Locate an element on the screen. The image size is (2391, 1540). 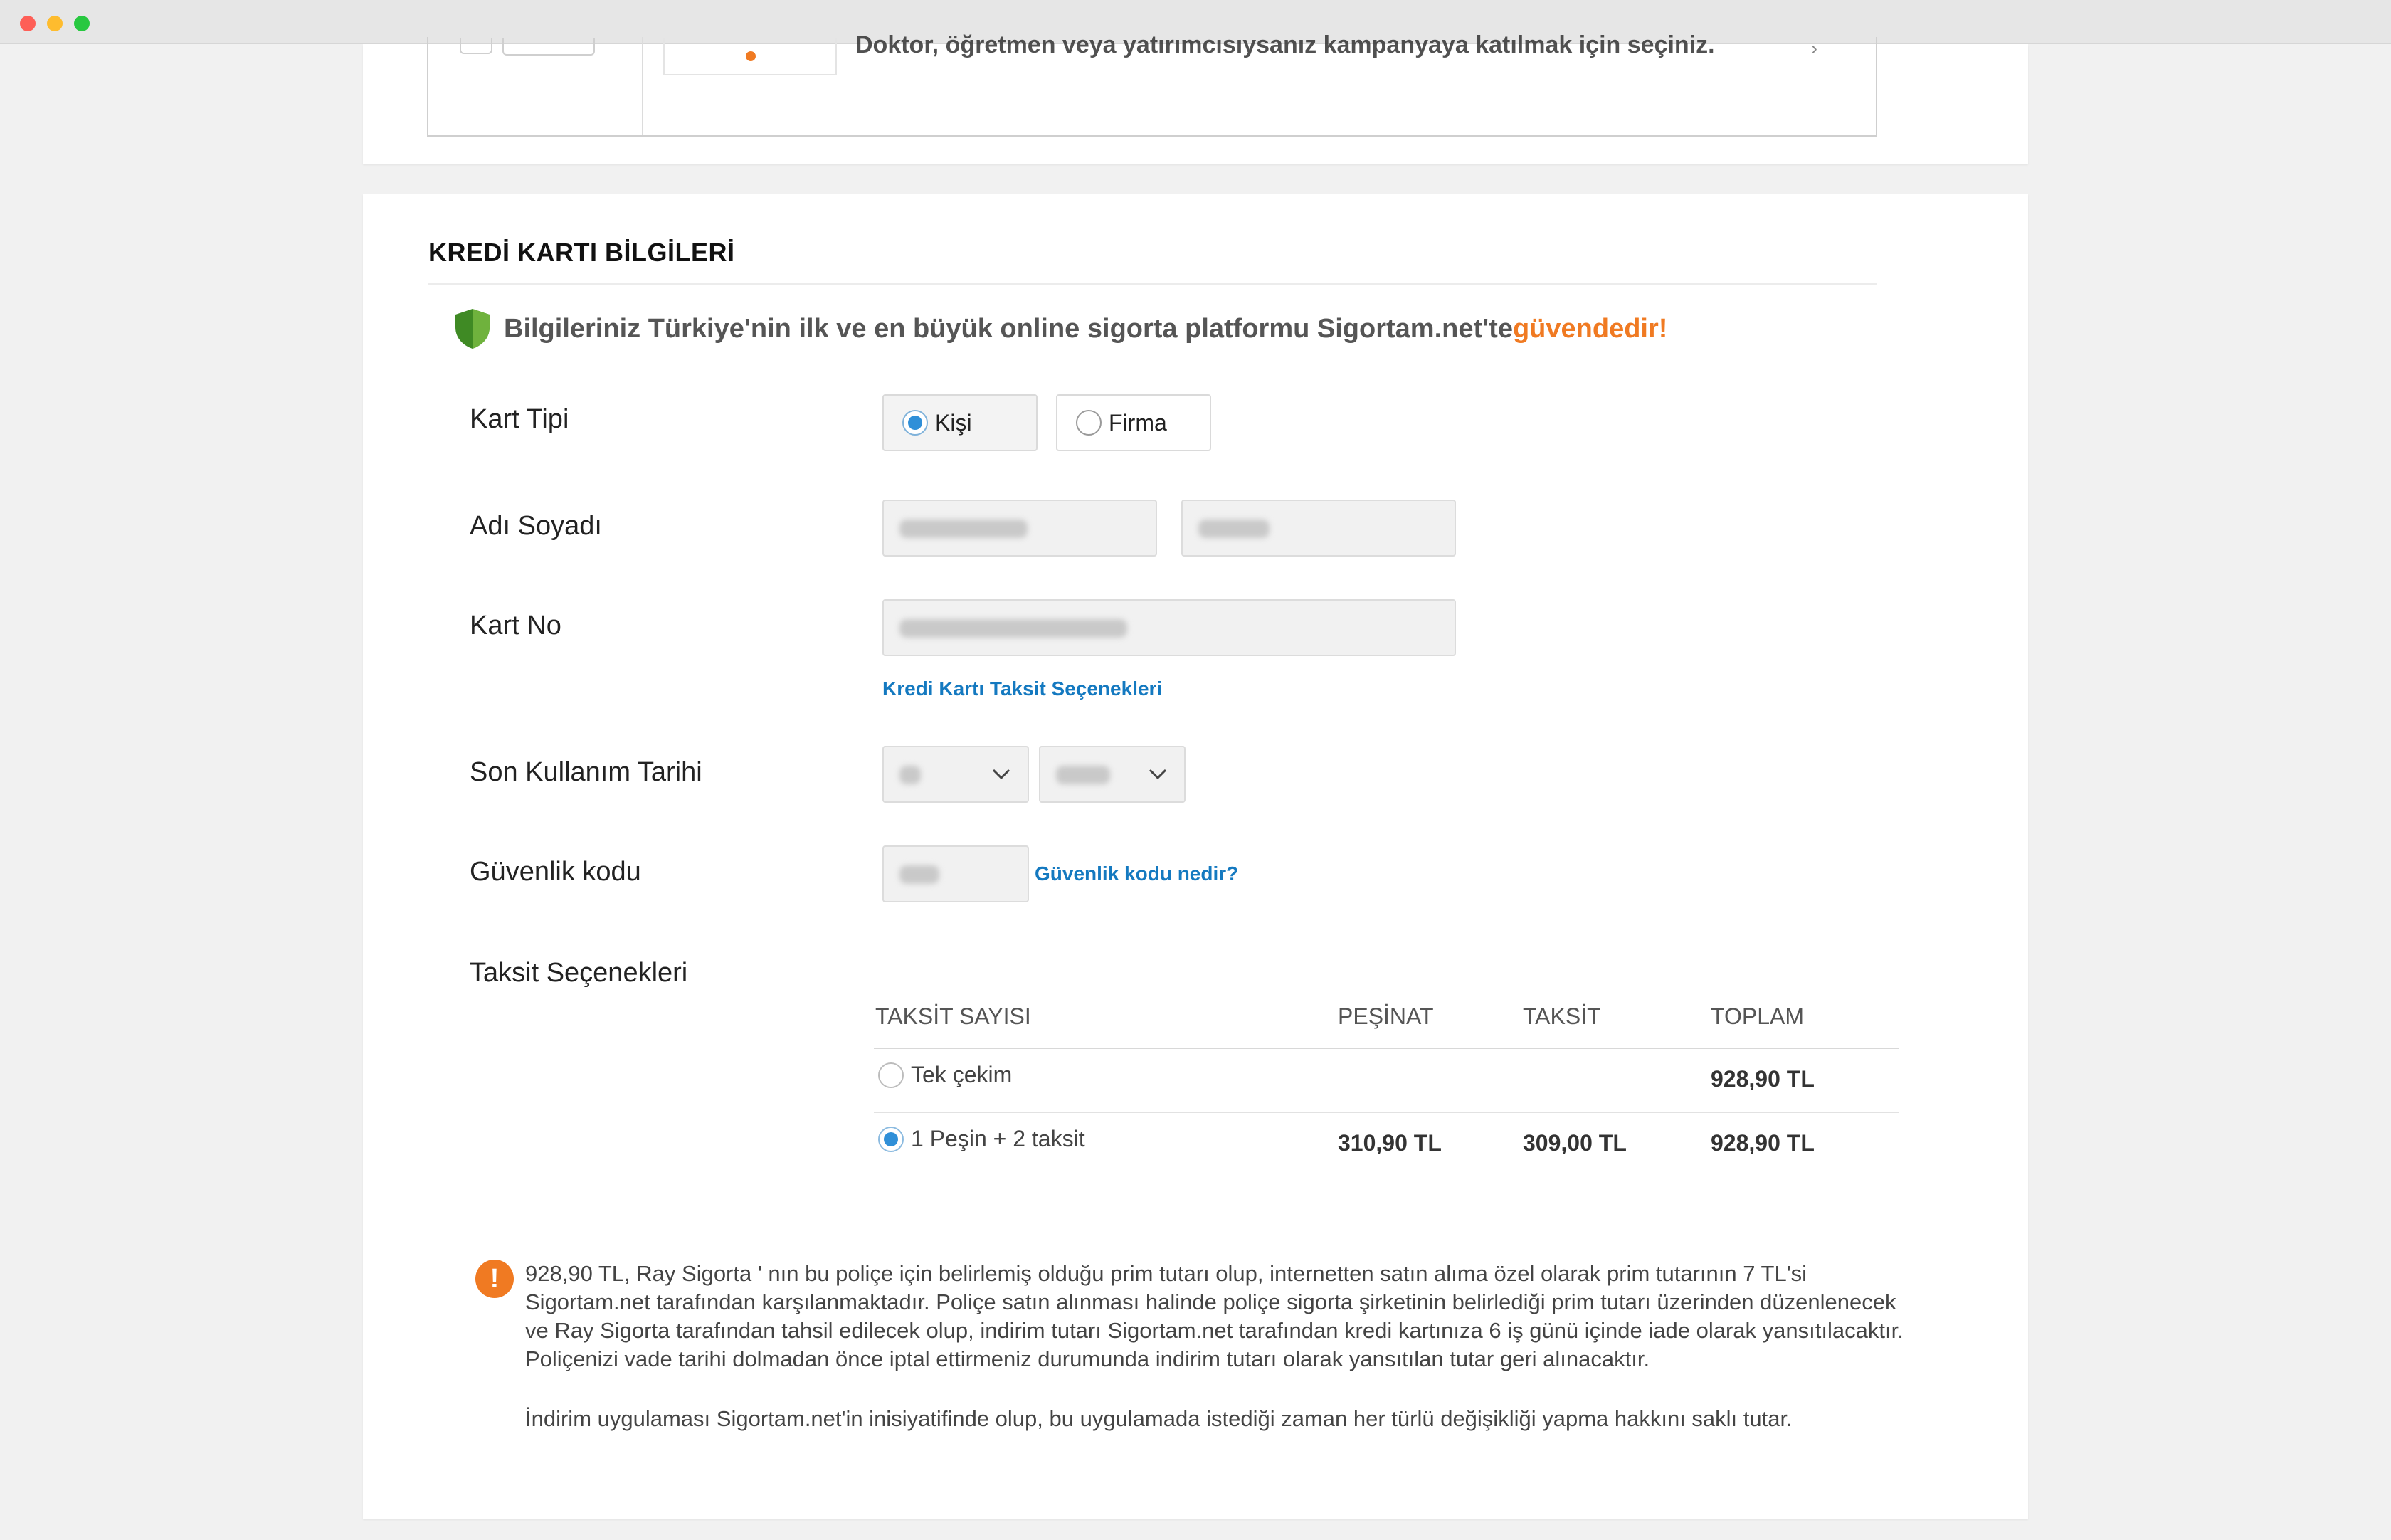
card-type-company-label: Firma is located at coordinates (1138, 422).